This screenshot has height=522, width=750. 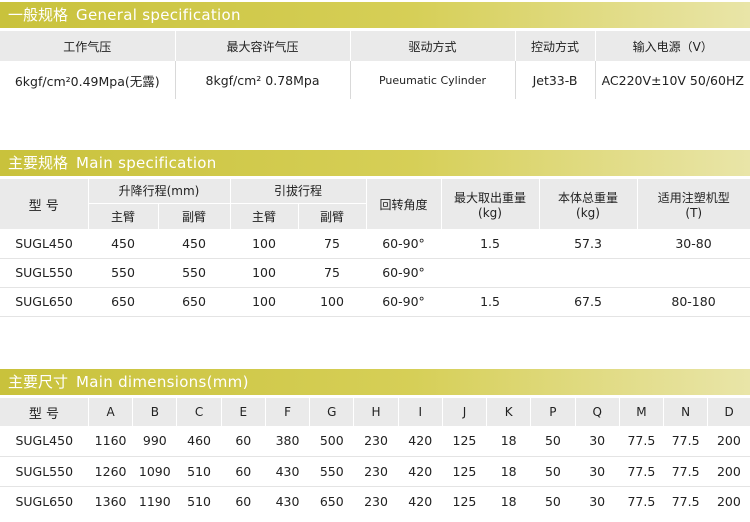 I want to click on dims-header-n: N, so click(x=685, y=412).